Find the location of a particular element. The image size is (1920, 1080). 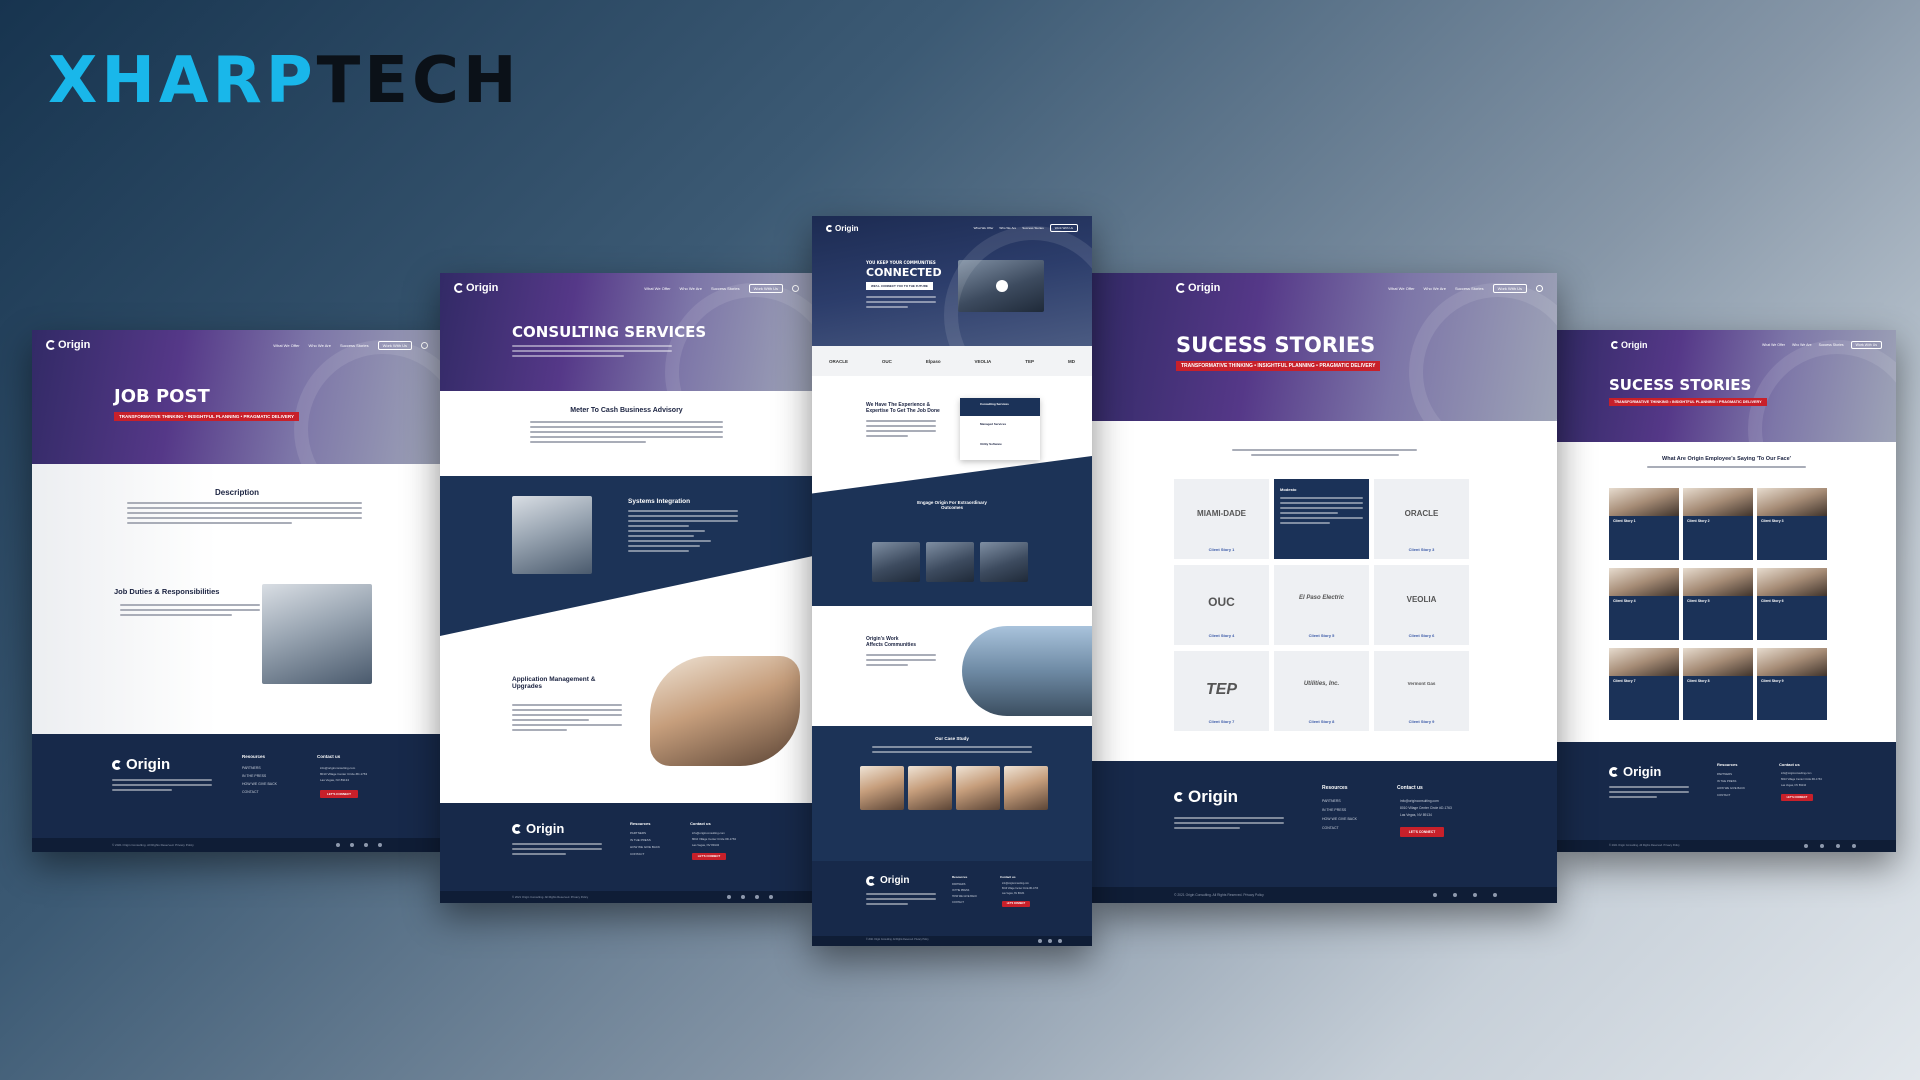

home-nav-work-button: Work With Us is located at coordinates (1063, 228).